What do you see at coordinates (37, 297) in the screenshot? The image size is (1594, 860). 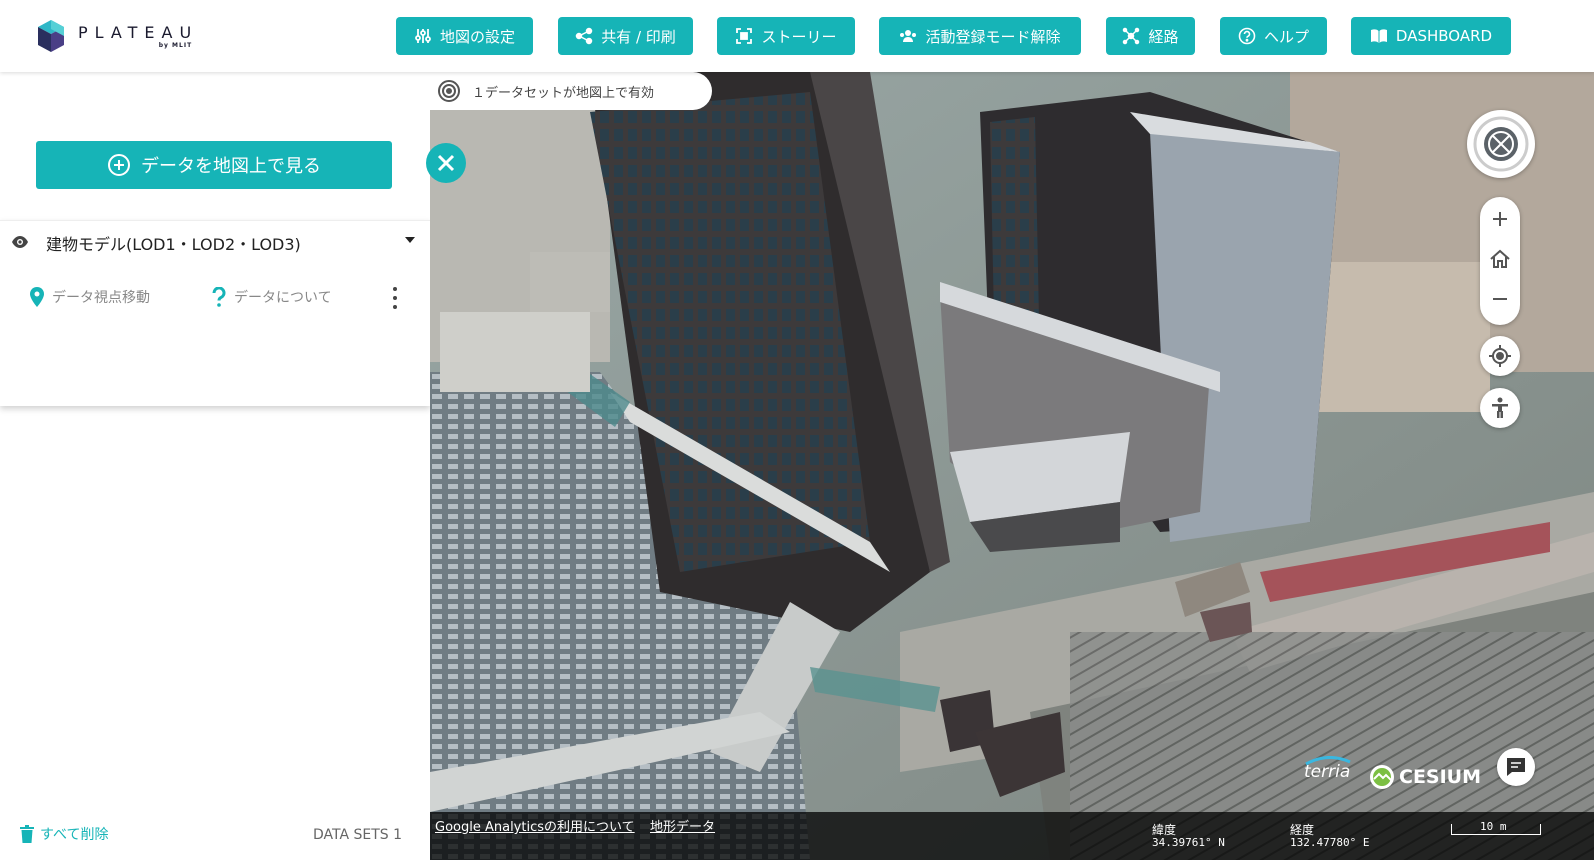 I see `map-pin-icon` at bounding box center [37, 297].